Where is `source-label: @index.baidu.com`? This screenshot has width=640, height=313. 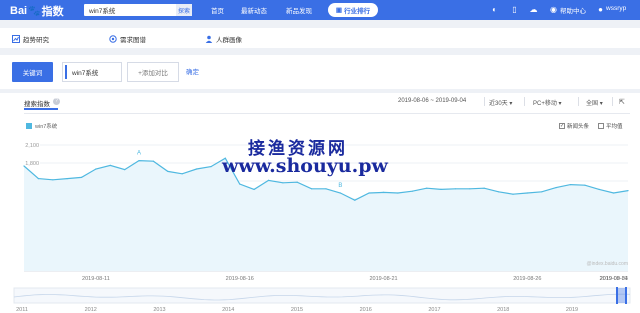
source-label: @index.baidu.com is located at coordinates (608, 264).